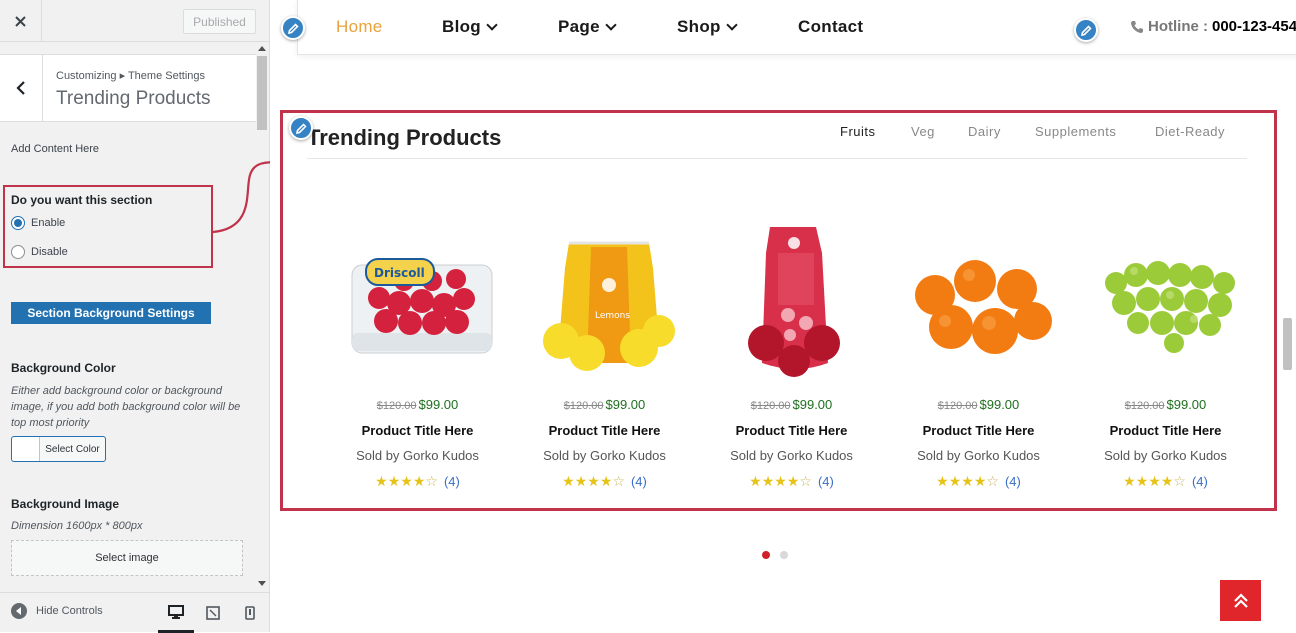  What do you see at coordinates (130, 76) in the screenshot?
I see `breadcrumb: Customizing ▸ Theme Settings` at bounding box center [130, 76].